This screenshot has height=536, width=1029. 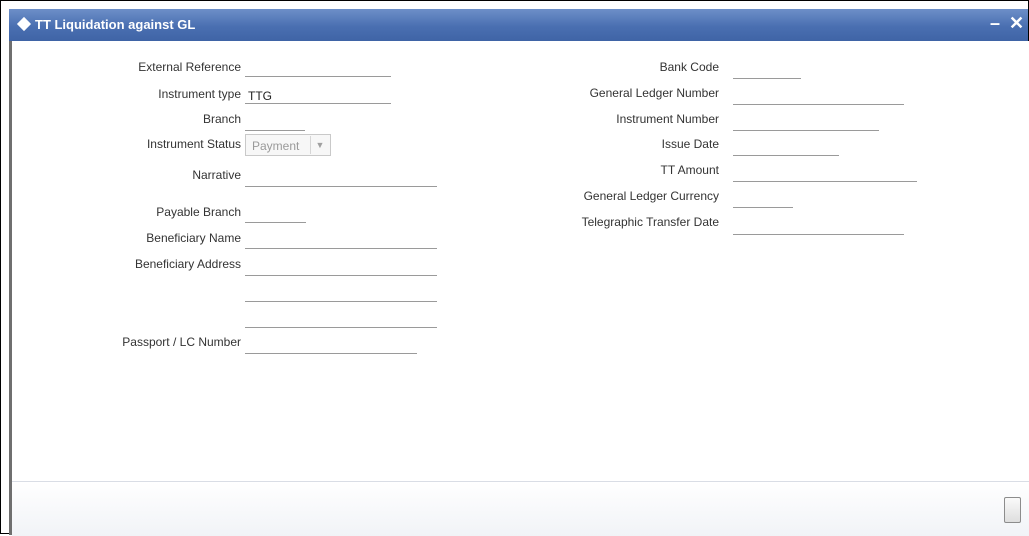 What do you see at coordinates (1012, 510) in the screenshot?
I see `exit-icon` at bounding box center [1012, 510].